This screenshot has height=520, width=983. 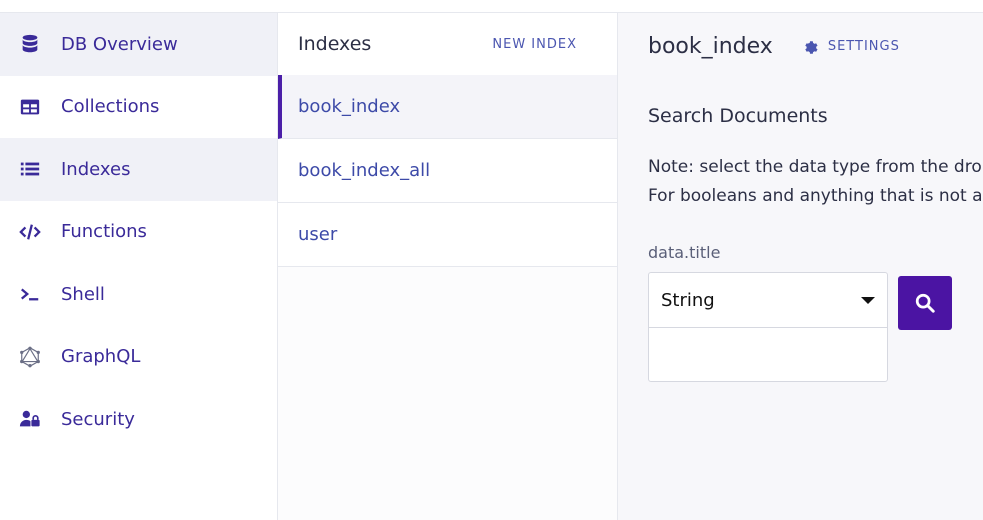 What do you see at coordinates (119, 44) in the screenshot?
I see `sidebar-item-label: DB Overview` at bounding box center [119, 44].